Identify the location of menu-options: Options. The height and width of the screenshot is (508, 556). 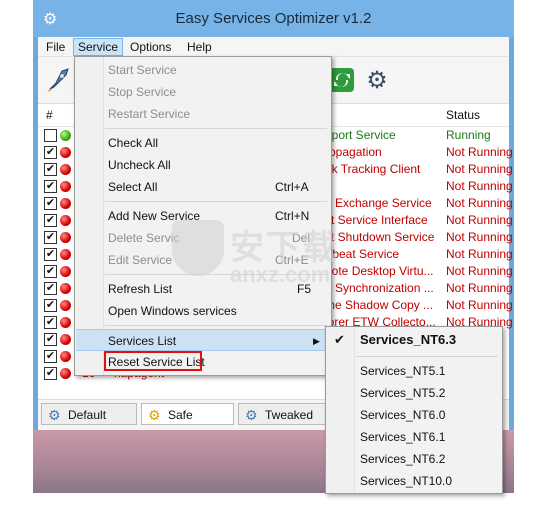
(150, 47).